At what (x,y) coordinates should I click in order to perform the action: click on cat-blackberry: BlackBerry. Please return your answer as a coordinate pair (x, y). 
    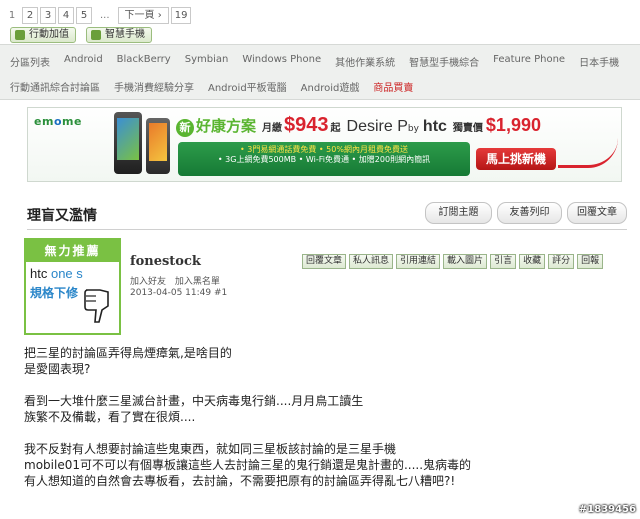
    Looking at the image, I should click on (144, 61).